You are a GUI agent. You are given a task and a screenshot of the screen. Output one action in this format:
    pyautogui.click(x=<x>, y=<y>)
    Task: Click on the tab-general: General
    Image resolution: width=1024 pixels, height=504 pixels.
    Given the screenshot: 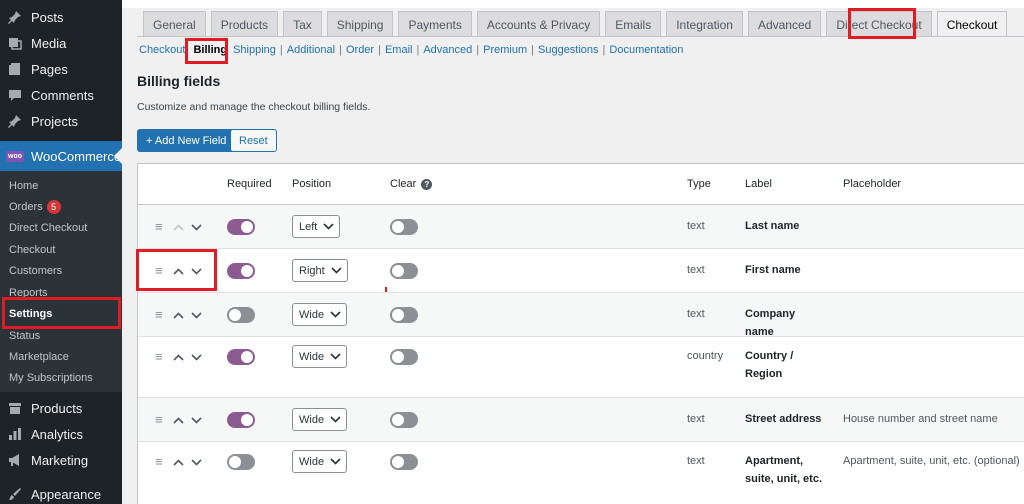 What is the action you would take?
    pyautogui.click(x=174, y=24)
    